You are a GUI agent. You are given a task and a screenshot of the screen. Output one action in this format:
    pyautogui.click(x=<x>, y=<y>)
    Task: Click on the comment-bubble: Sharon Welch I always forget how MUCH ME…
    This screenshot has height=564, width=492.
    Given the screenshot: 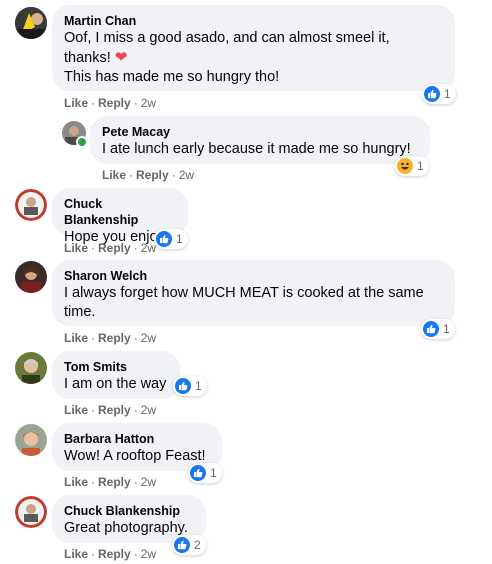 What is the action you would take?
    pyautogui.click(x=253, y=293)
    